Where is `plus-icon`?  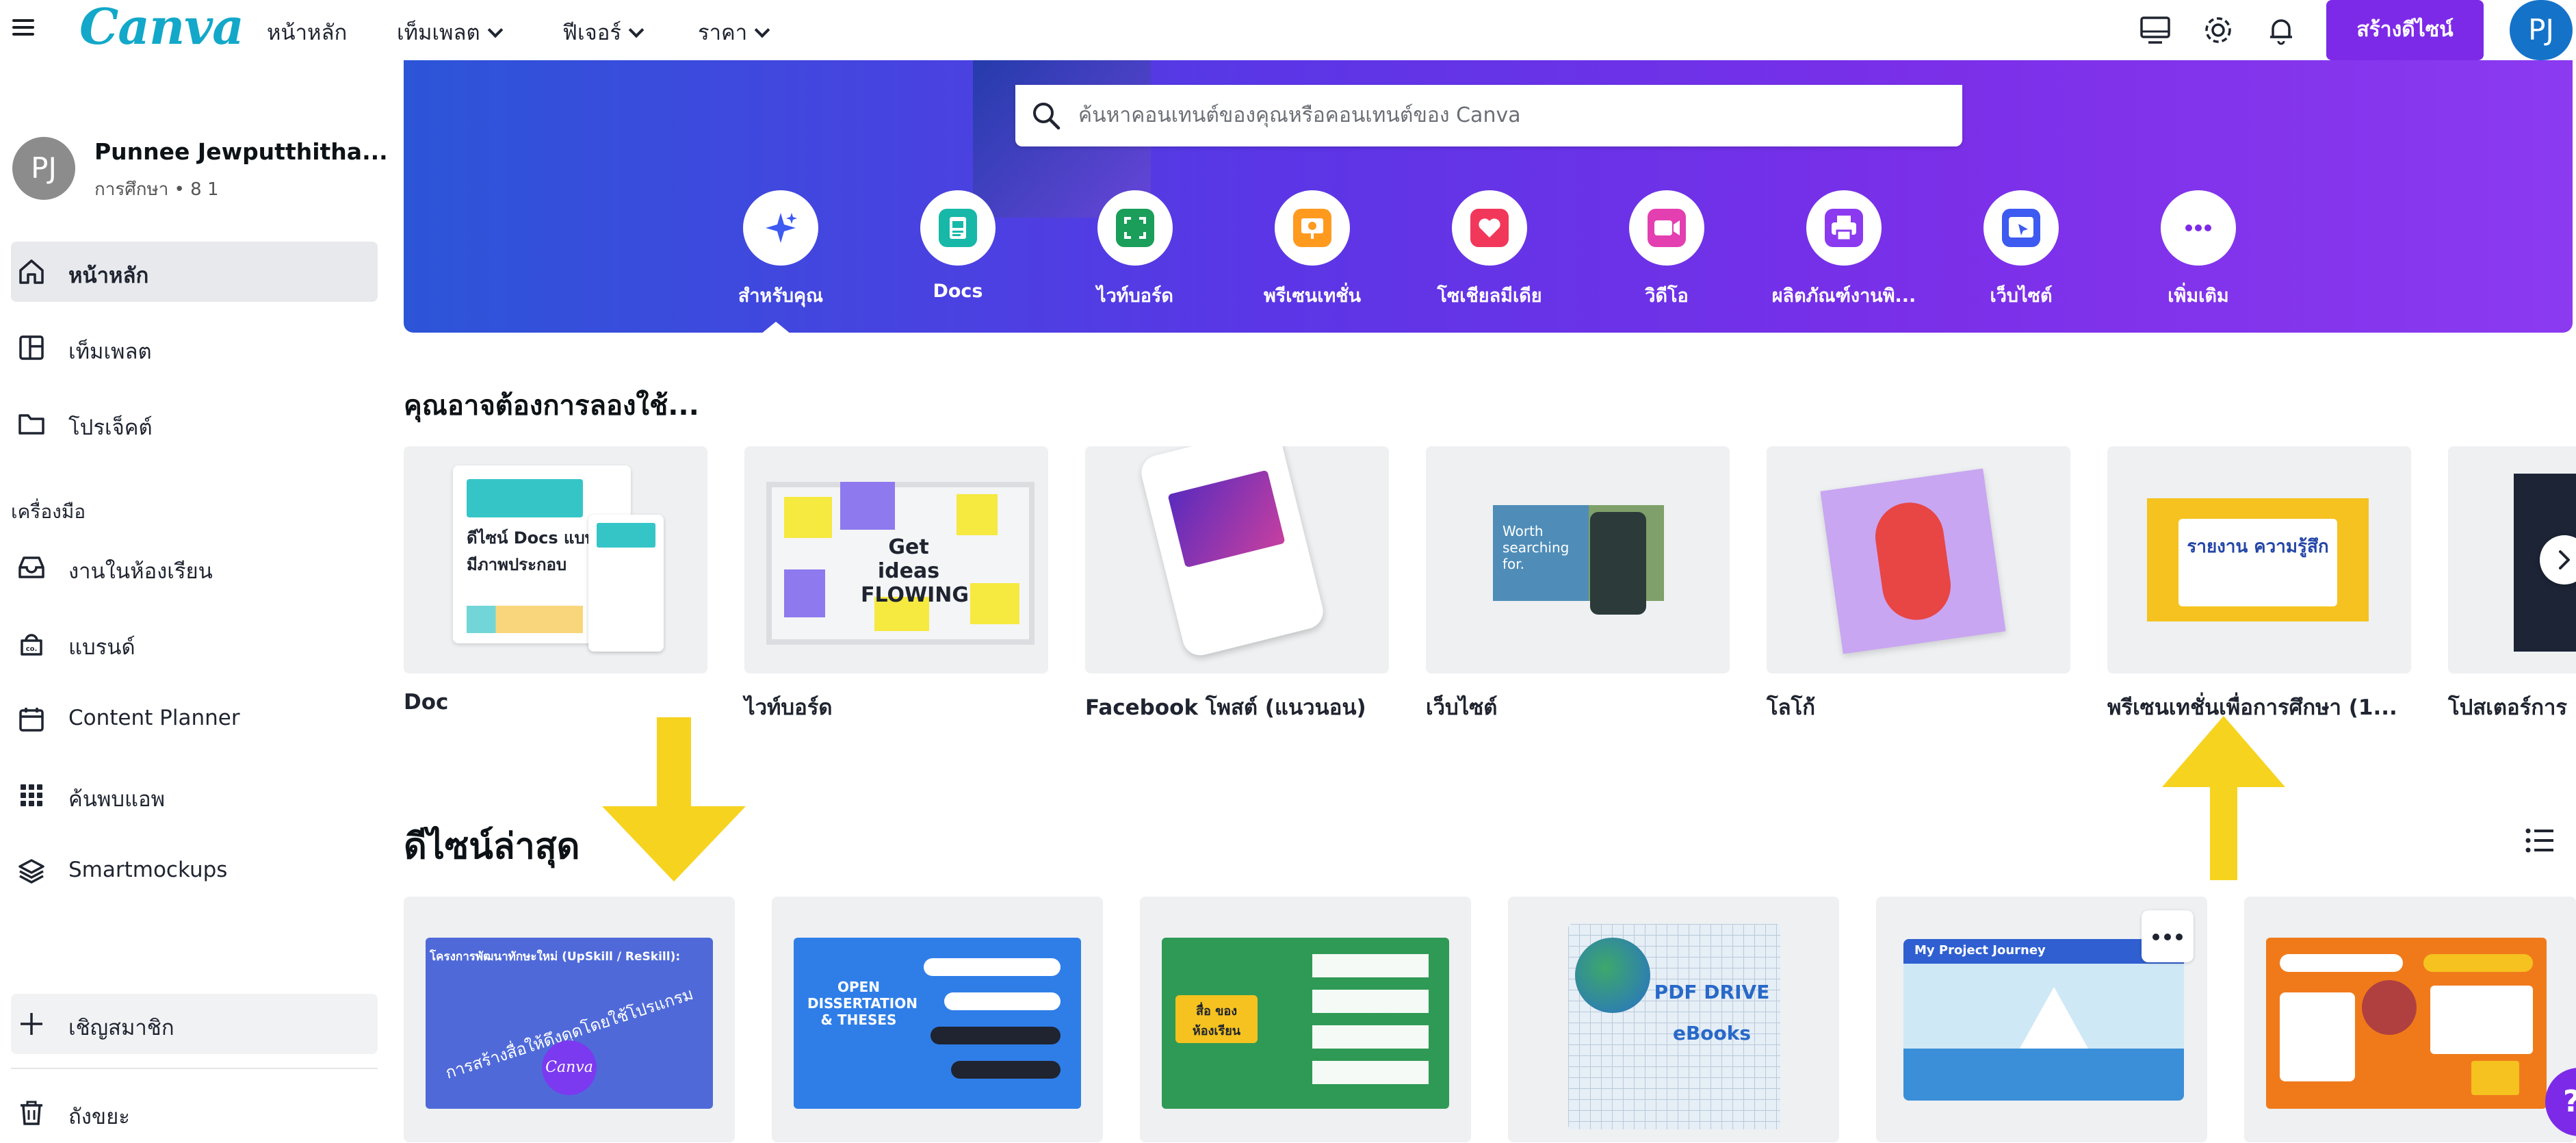 plus-icon is located at coordinates (31, 1024).